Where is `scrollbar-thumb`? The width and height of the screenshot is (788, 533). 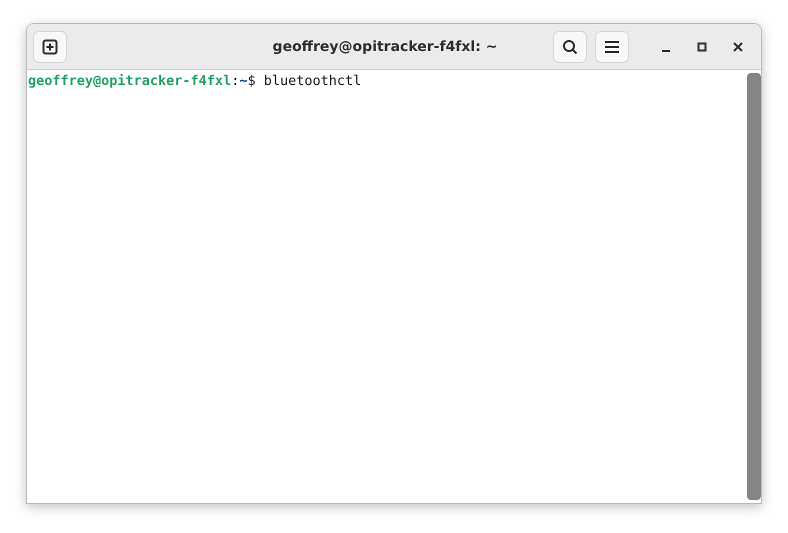 scrollbar-thumb is located at coordinates (754, 286).